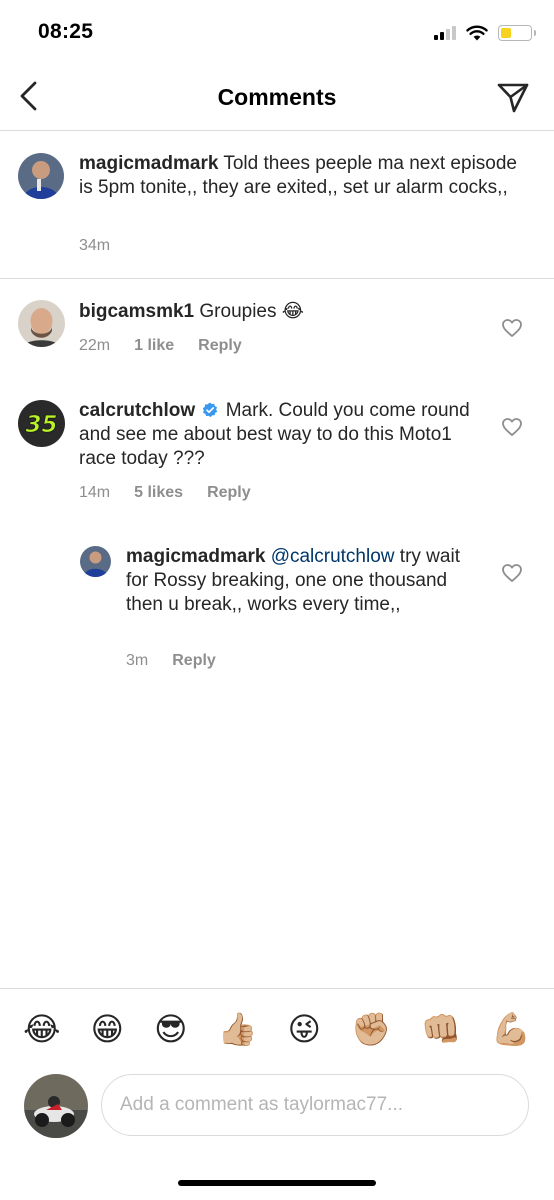 Image resolution: width=554 pixels, height=1200 pixels. I want to click on status-time: 08:25, so click(66, 31).